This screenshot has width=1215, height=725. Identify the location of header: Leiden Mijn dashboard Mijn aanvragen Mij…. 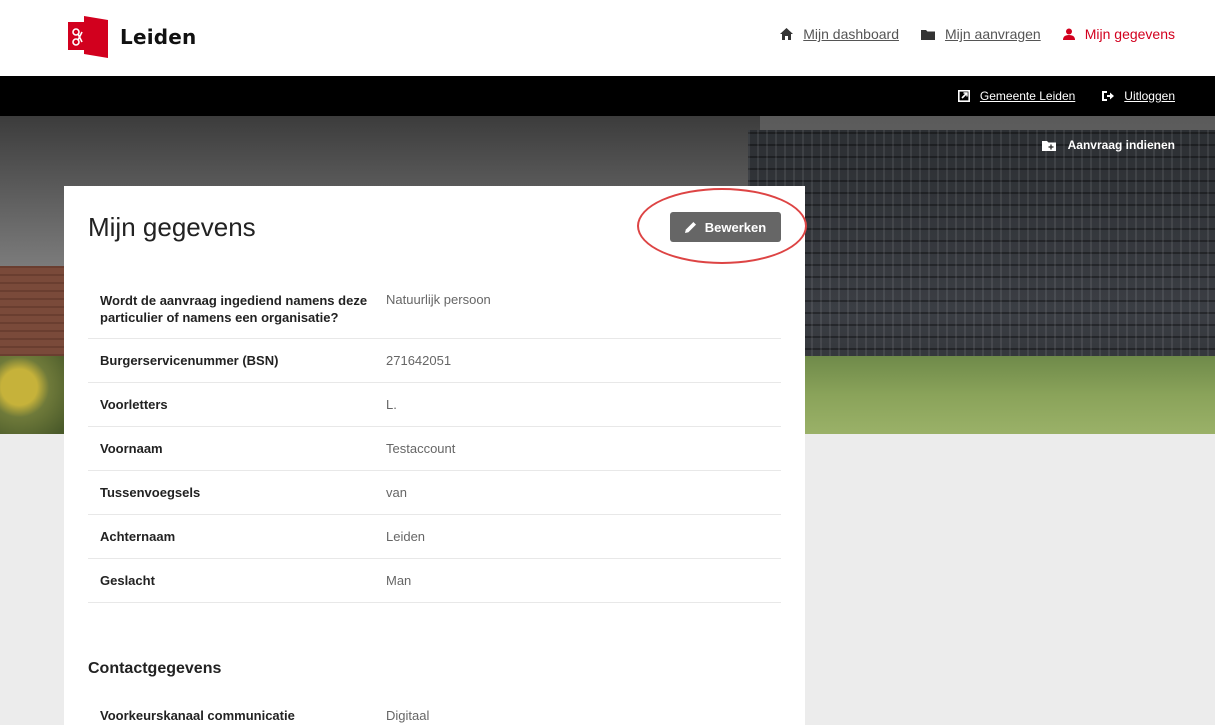
(607, 38).